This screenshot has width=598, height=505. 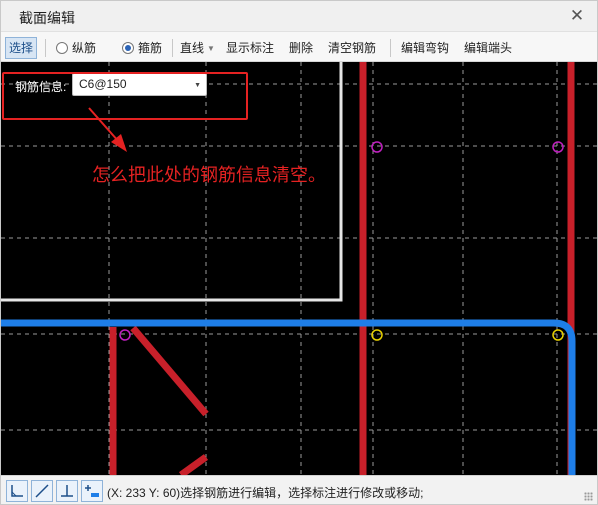 What do you see at coordinates (125, 96) in the screenshot?
I see `annotation-highlight-box` at bounding box center [125, 96].